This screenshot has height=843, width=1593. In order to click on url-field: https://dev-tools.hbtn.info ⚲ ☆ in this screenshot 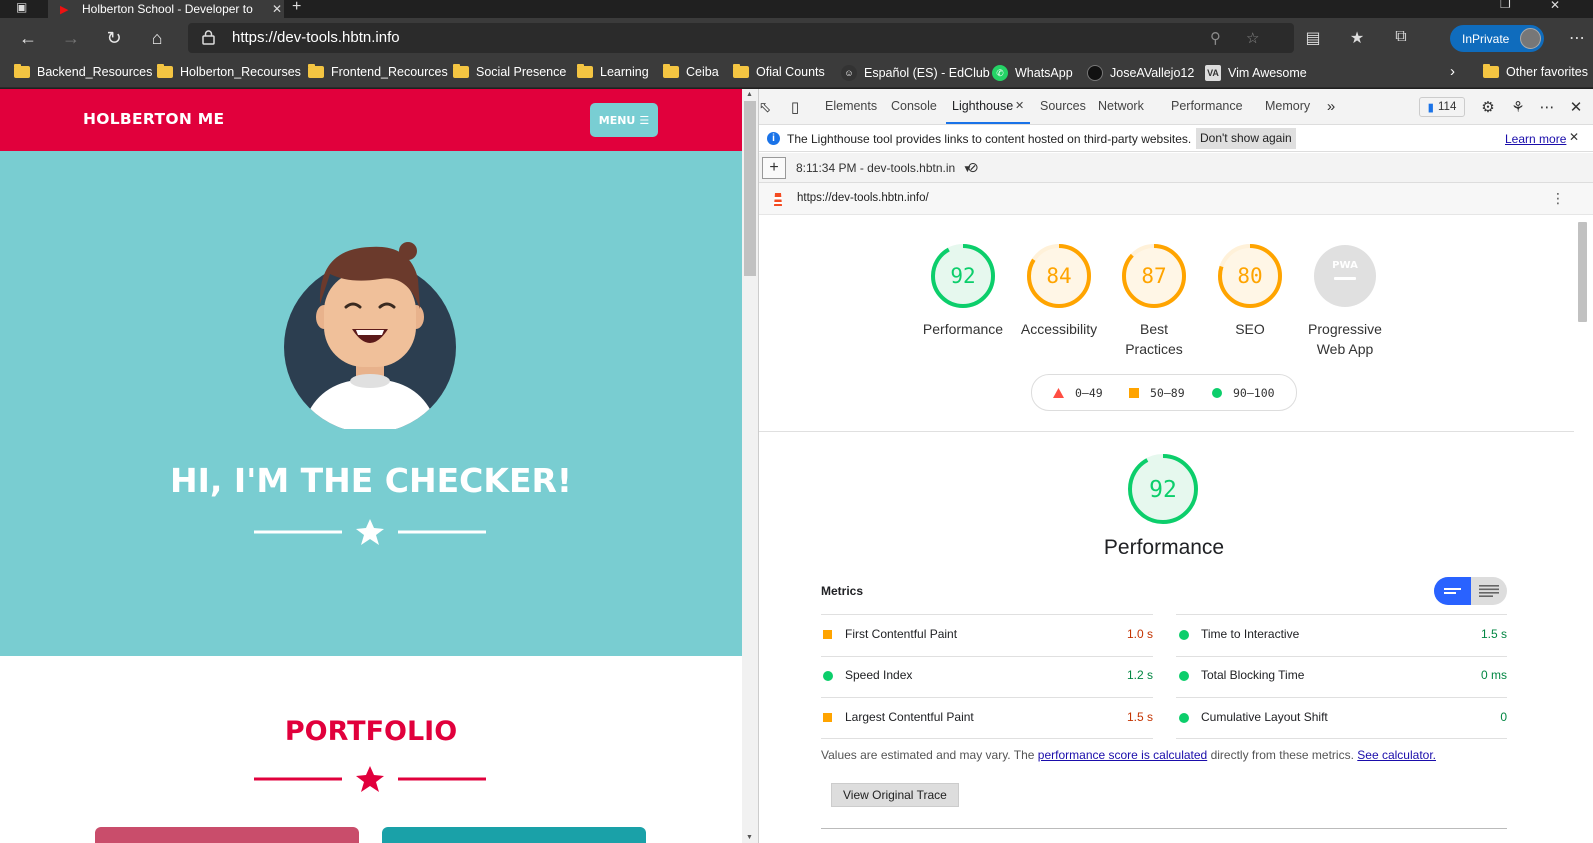, I will do `click(741, 38)`.